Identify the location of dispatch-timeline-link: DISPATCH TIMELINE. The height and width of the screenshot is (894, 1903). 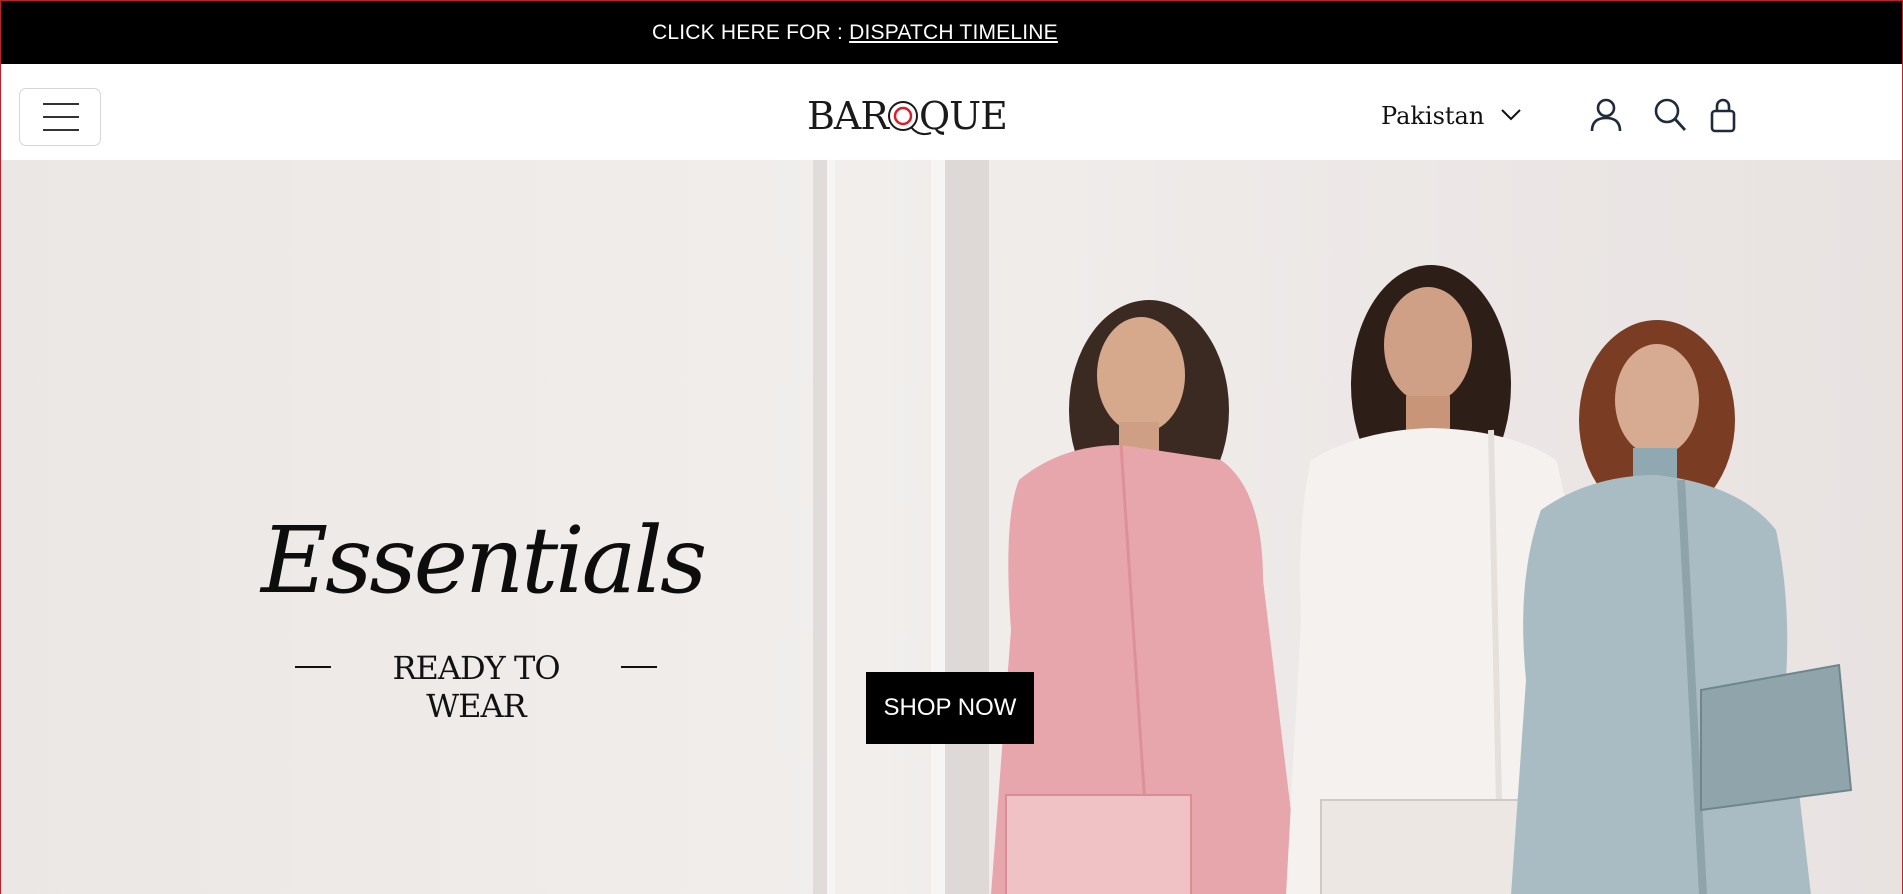
(953, 32).